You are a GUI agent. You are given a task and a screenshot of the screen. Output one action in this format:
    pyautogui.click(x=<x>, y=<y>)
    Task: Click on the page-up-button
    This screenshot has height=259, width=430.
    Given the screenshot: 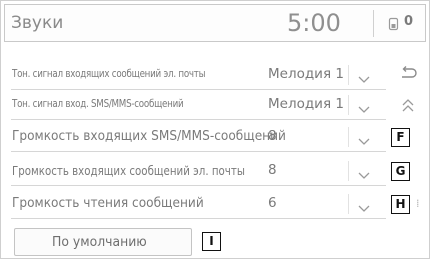 What is the action you would take?
    pyautogui.click(x=408, y=105)
    